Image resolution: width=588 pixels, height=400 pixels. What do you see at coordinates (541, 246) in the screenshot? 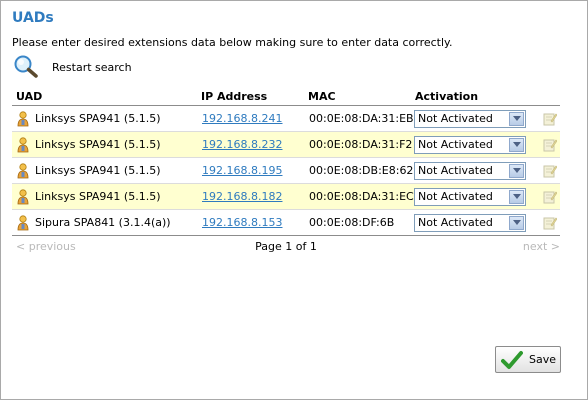
I see `next-link: next >` at bounding box center [541, 246].